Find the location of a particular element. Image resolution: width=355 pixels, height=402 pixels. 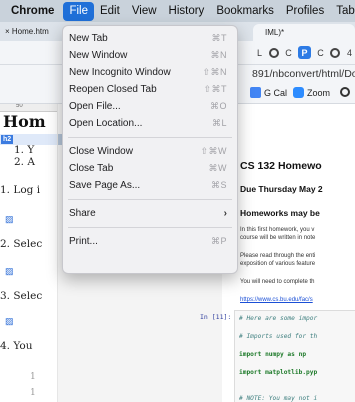

bookmark-gcal: G Cal is located at coordinates (268, 92).